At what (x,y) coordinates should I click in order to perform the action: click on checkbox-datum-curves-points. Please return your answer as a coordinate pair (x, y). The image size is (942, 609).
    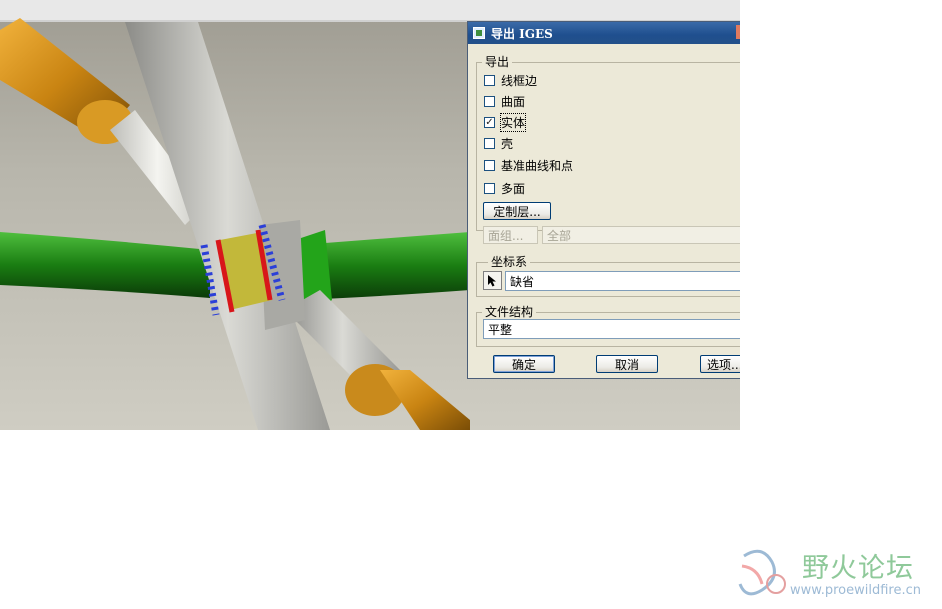
    Looking at the image, I should click on (489, 165).